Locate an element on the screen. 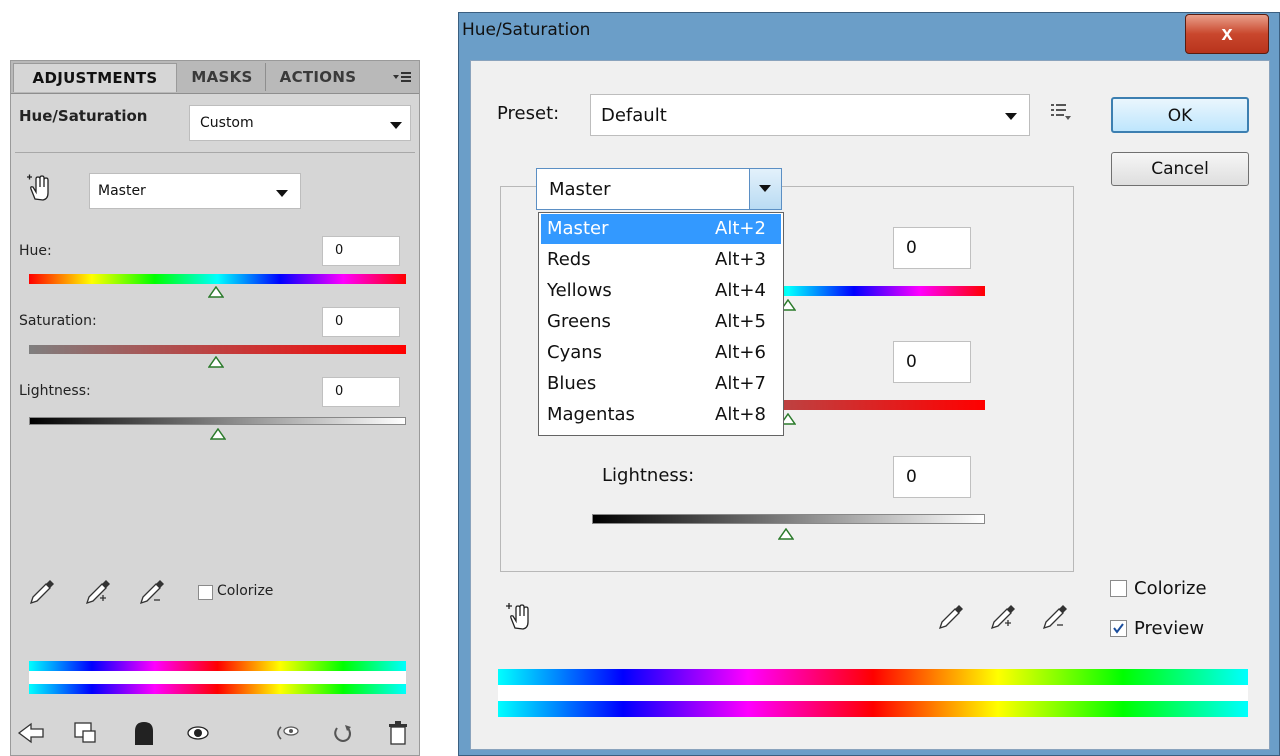 This screenshot has height=756, width=1280. menu-item-greens: Greens Alt+5 is located at coordinates (661, 322).